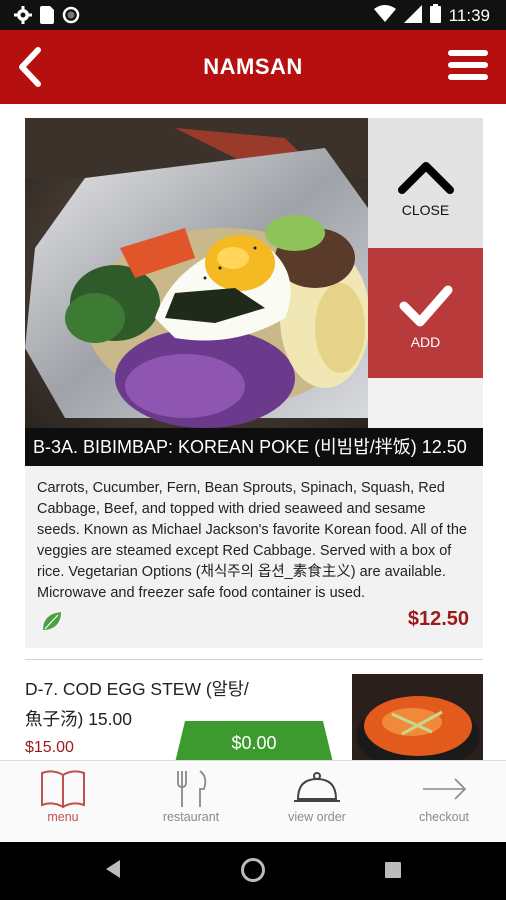 Image resolution: width=506 pixels, height=900 pixels. Describe the element at coordinates (445, 789) in the screenshot. I see `arrow-right-icon` at that location.